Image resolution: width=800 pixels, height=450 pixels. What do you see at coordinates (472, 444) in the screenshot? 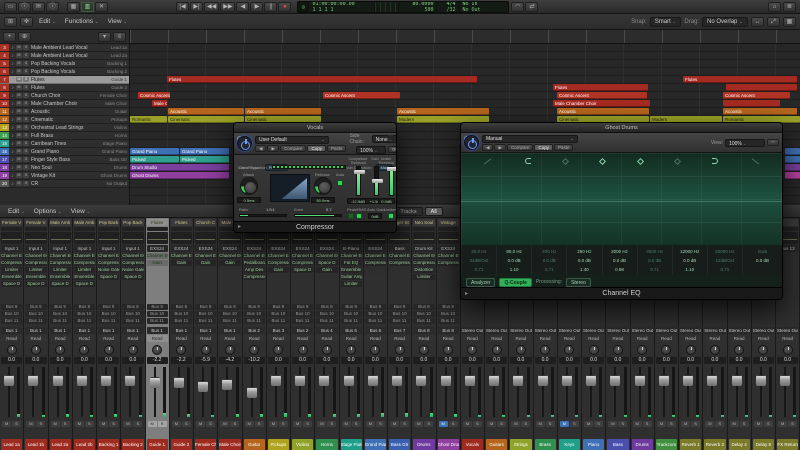
I see `strip-name: Vocals` at bounding box center [472, 444].